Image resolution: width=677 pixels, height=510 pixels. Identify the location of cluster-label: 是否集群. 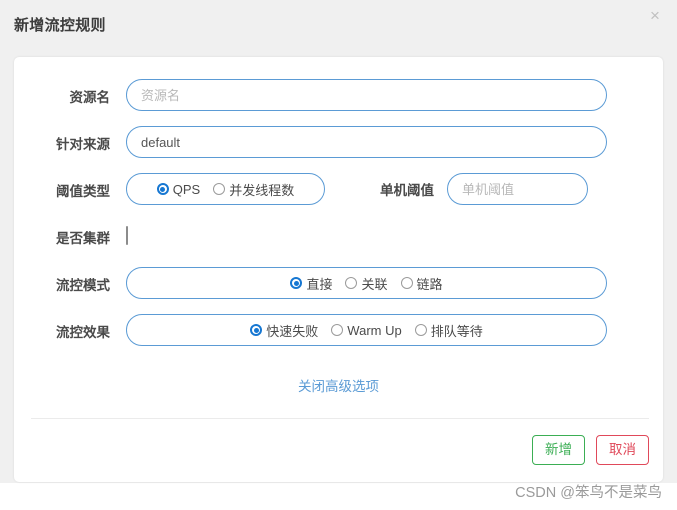
(83, 238).